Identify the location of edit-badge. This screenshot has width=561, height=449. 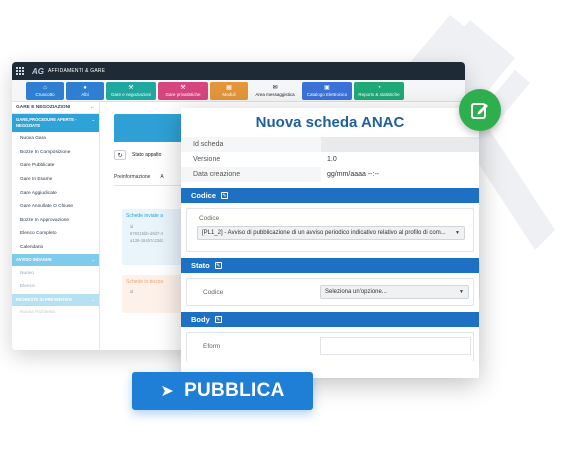
(480, 110).